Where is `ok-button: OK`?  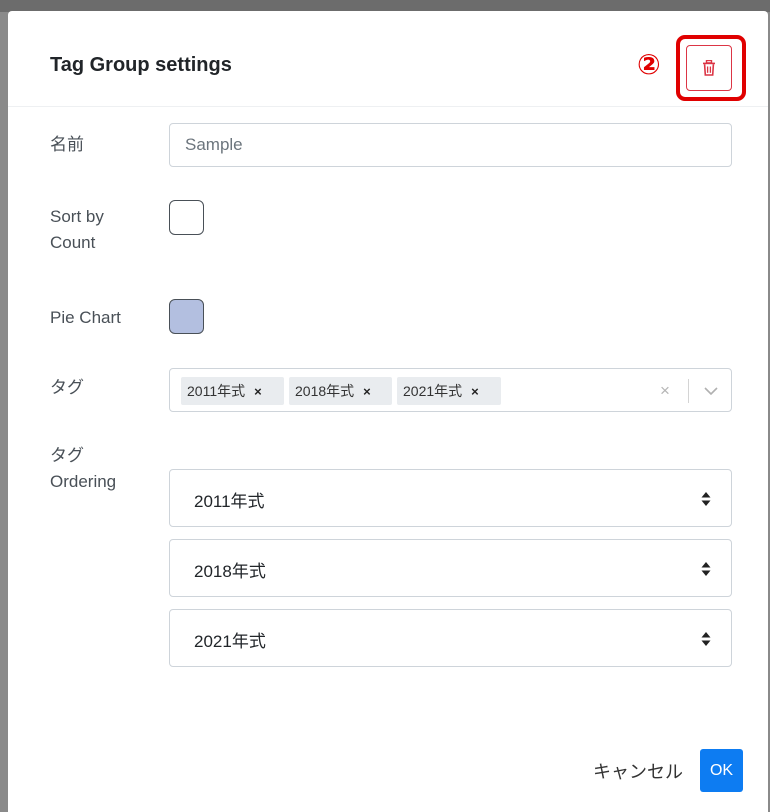 ok-button: OK is located at coordinates (721, 770).